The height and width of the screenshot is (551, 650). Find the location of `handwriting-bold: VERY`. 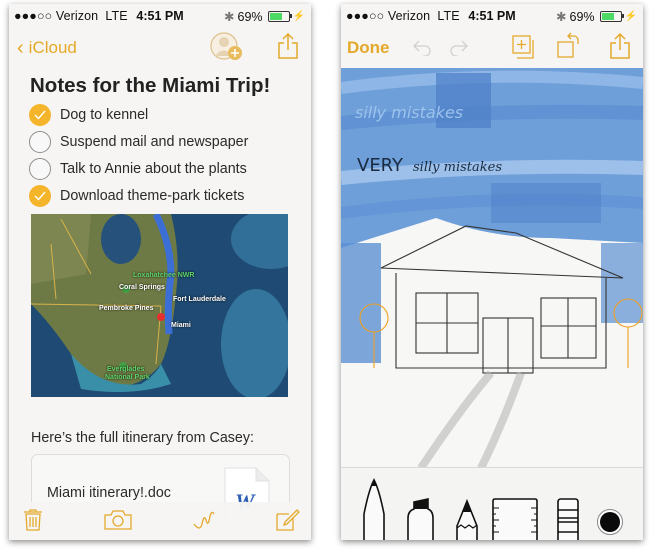

handwriting-bold: VERY is located at coordinates (380, 165).